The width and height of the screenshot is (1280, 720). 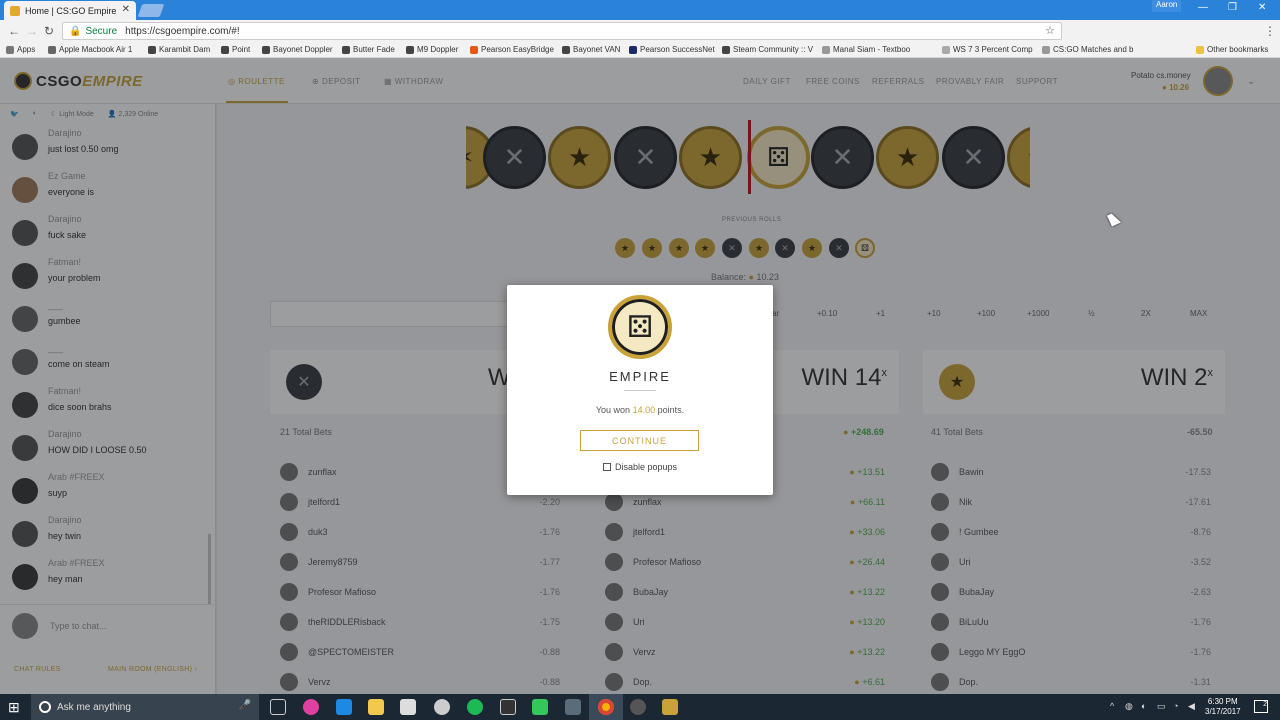 I want to click on steam-taskbar-icon, so click(x=442, y=707).